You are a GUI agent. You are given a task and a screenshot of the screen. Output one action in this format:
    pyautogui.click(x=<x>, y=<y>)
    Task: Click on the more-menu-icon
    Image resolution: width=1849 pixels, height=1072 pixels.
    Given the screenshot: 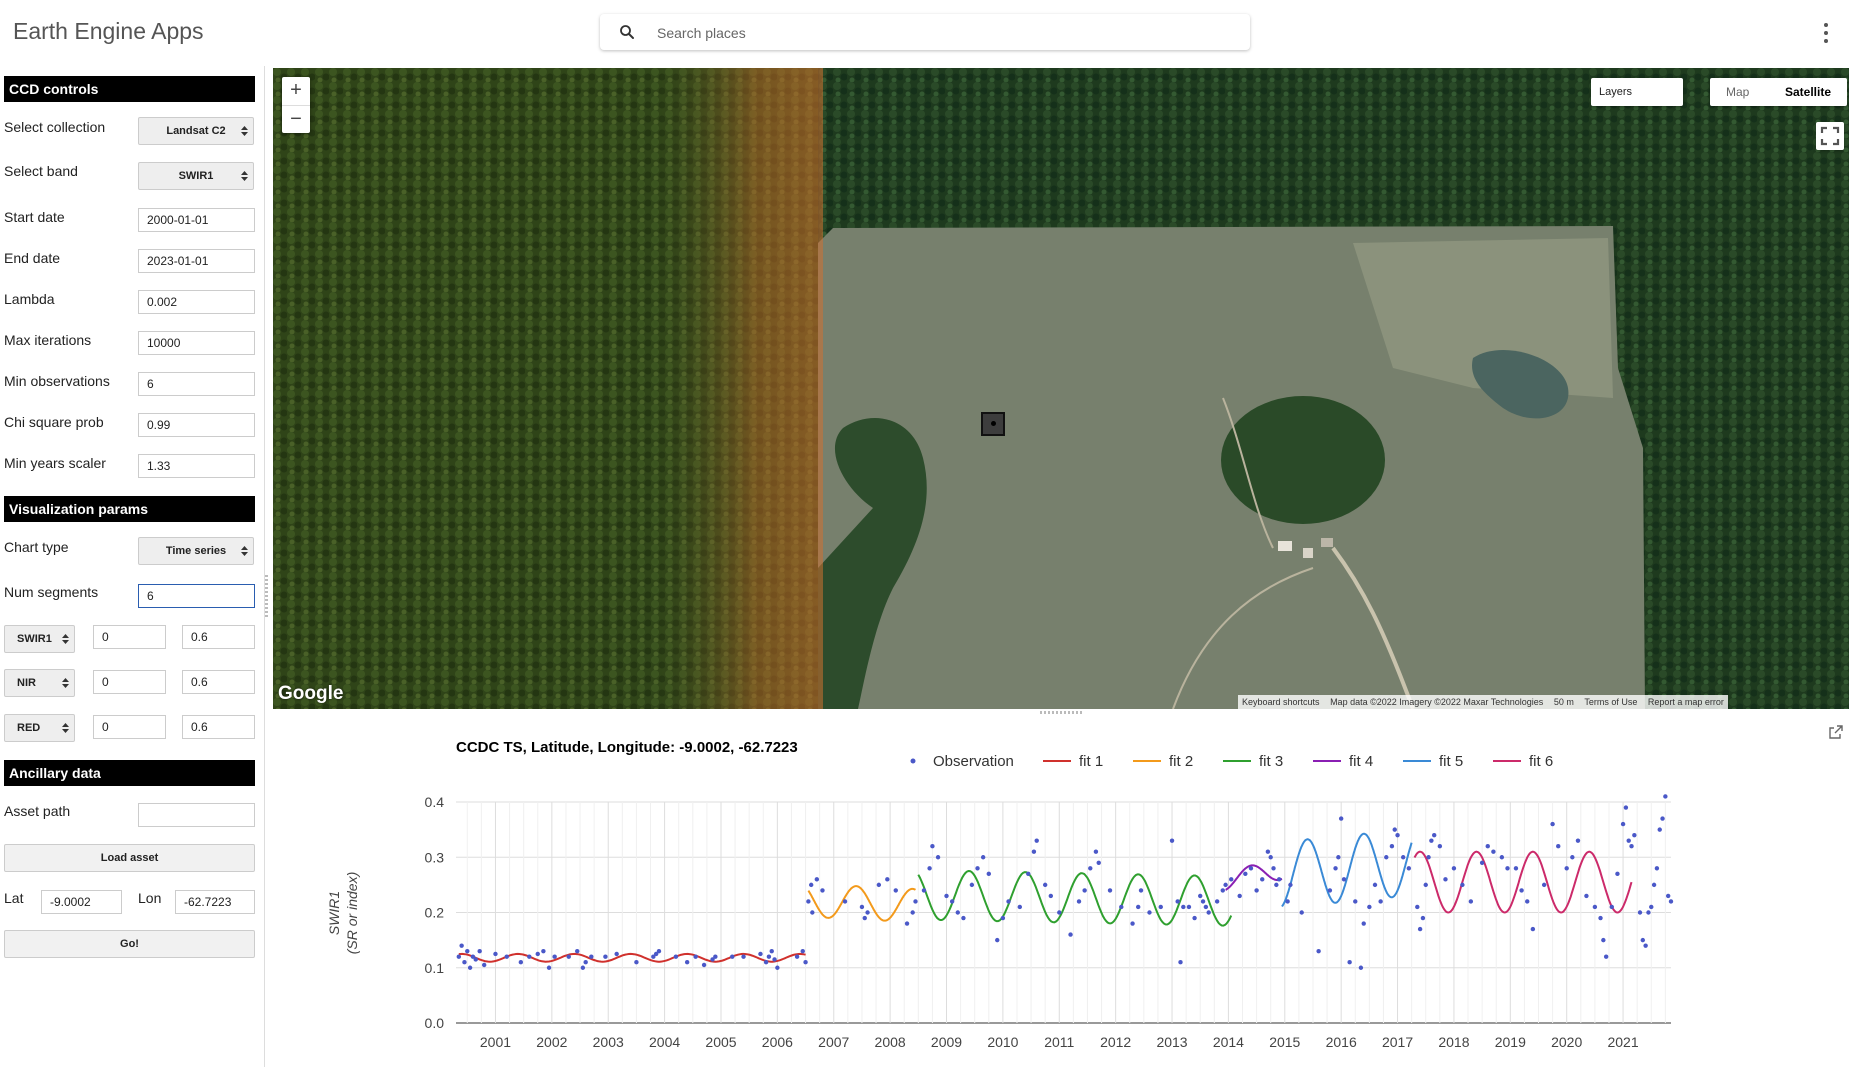 What is the action you would take?
    pyautogui.click(x=1826, y=34)
    